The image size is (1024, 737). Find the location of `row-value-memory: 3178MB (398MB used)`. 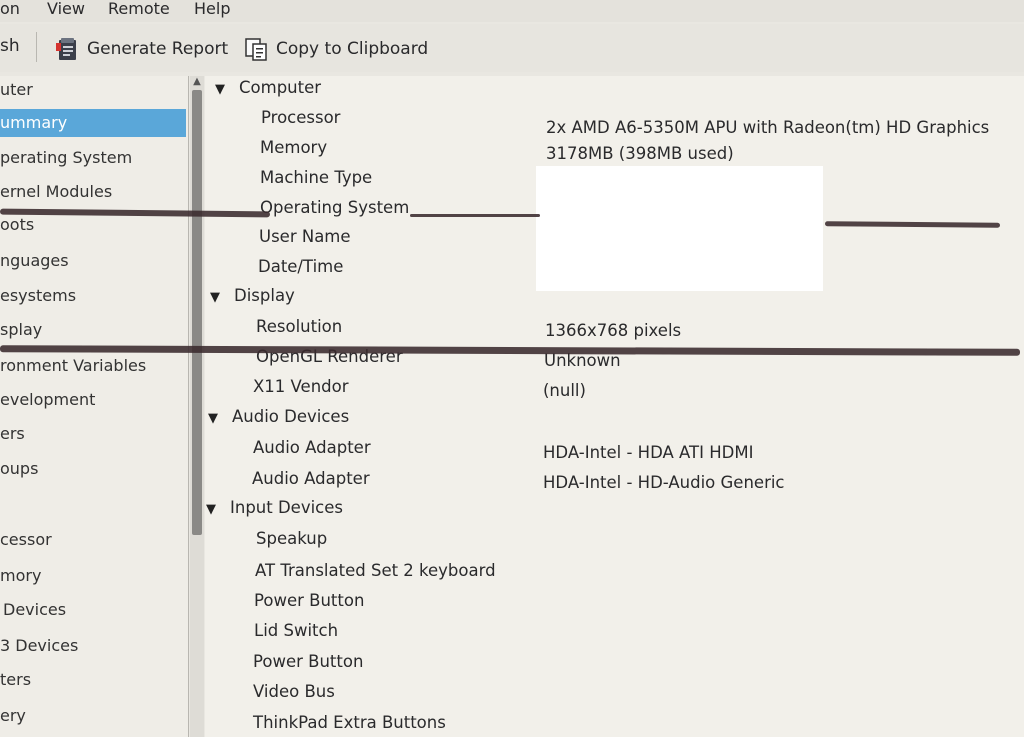

row-value-memory: 3178MB (398MB used) is located at coordinates (640, 153).